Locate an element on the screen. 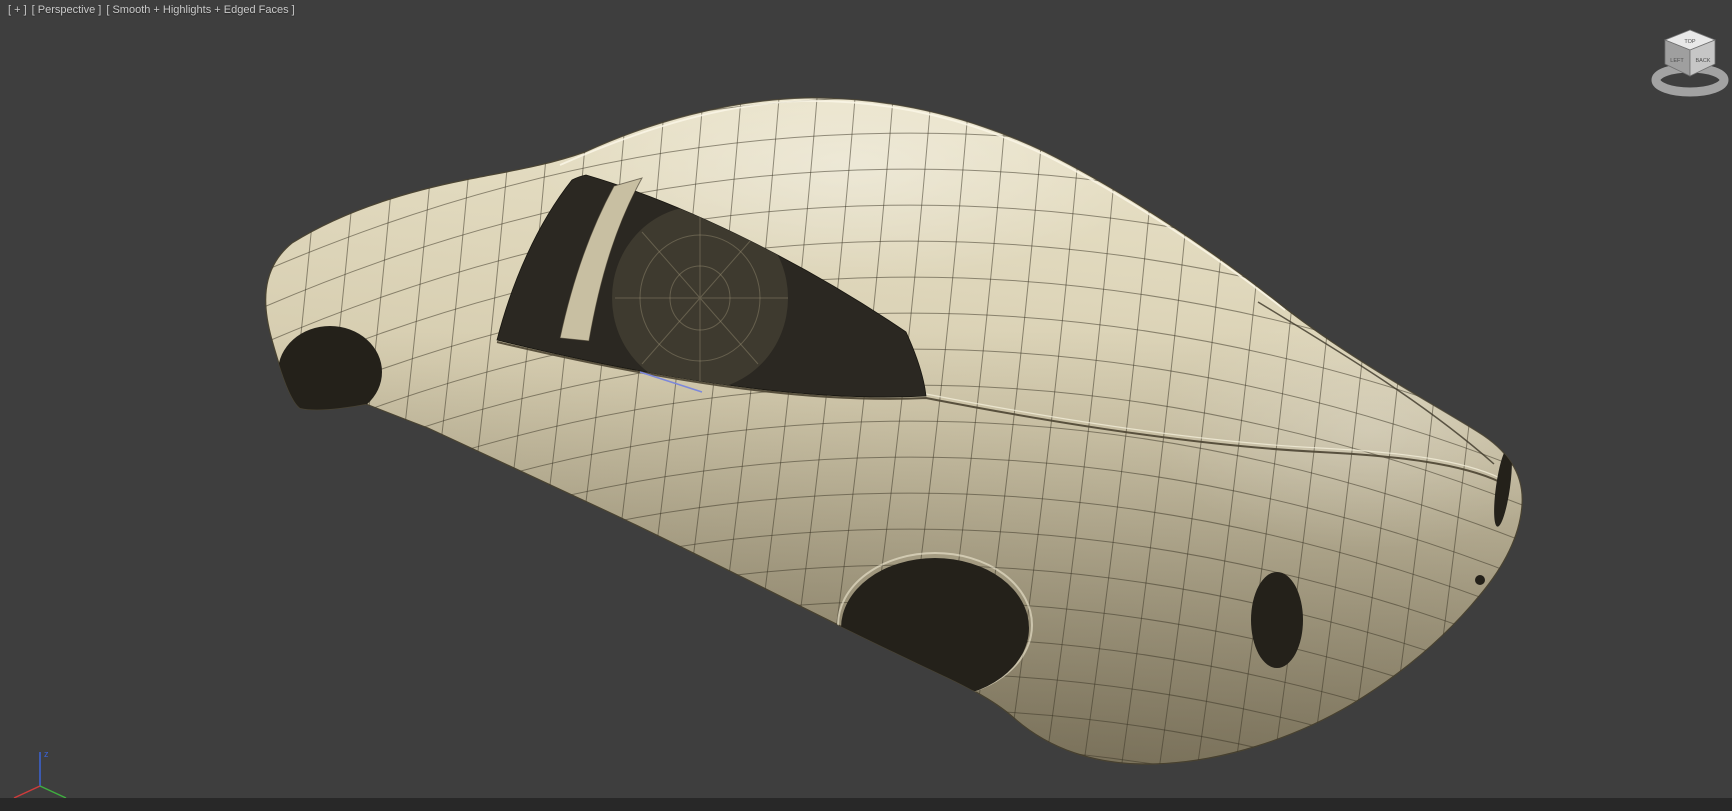 The image size is (1732, 811). viewcube-label-left: LEFT is located at coordinates (1677, 61).